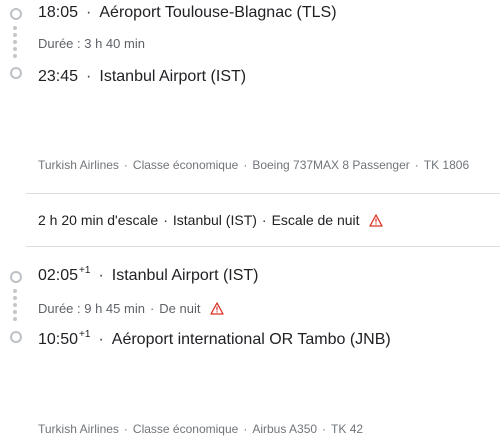  Describe the element at coordinates (173, 76) in the screenshot. I see `arrival-airport: Istanbul Airport (IST)` at that location.